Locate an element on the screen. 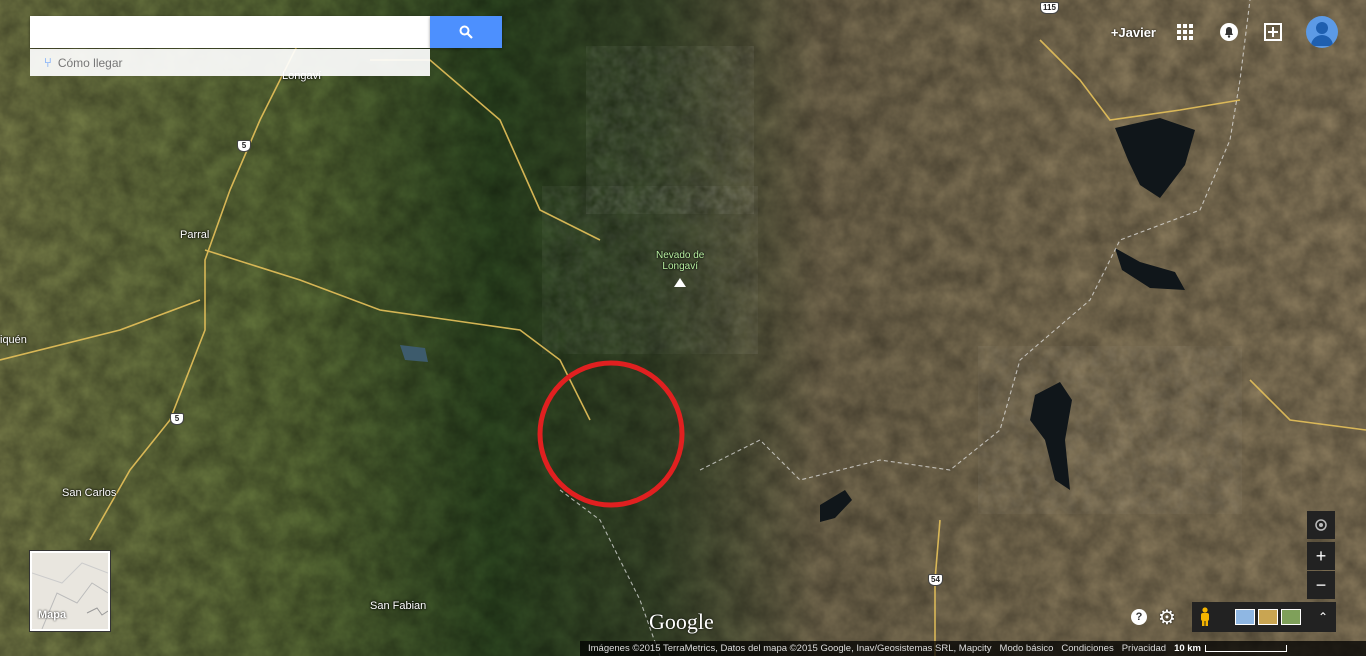 The height and width of the screenshot is (656, 1366). search-input is located at coordinates (230, 31).